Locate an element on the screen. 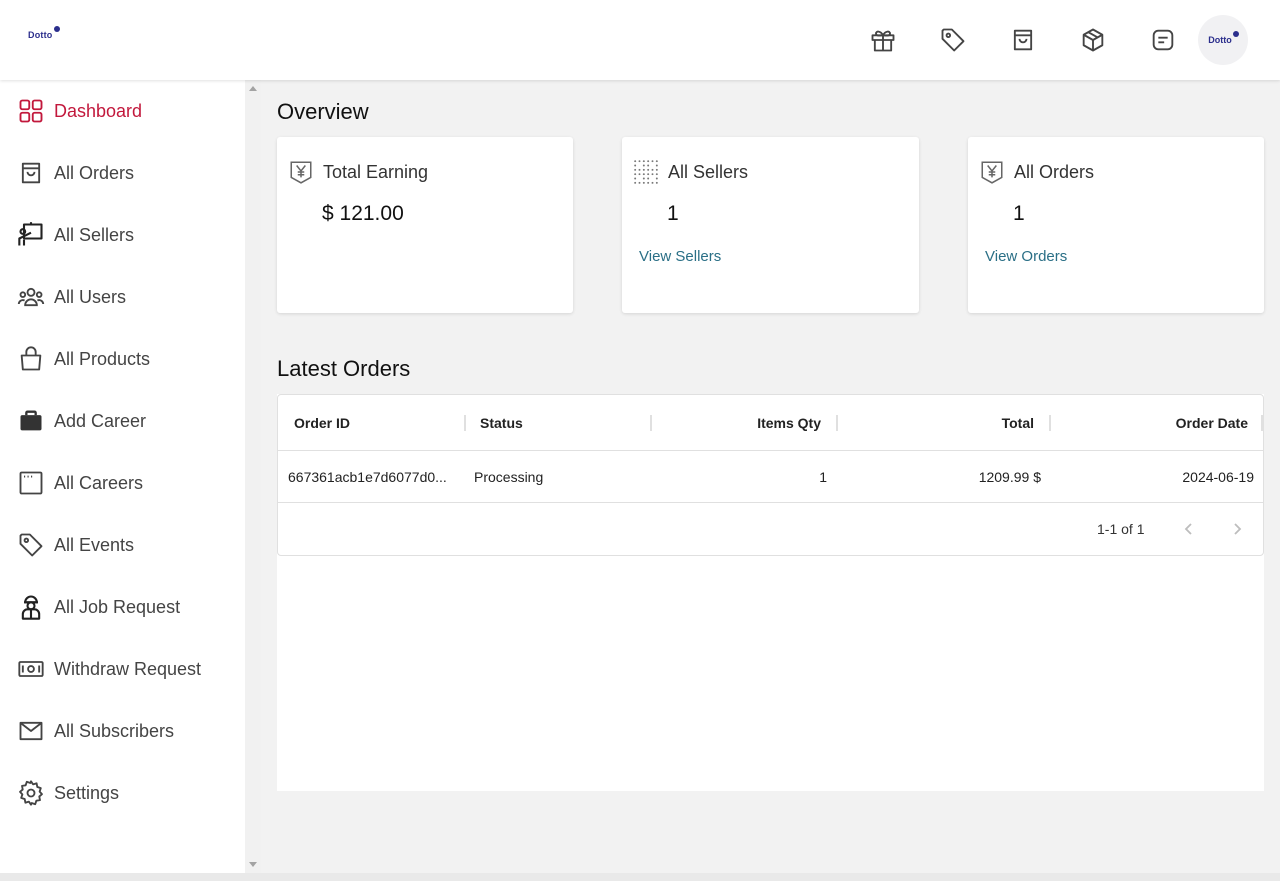  column-header-order-id: Order ID is located at coordinates (322, 423).